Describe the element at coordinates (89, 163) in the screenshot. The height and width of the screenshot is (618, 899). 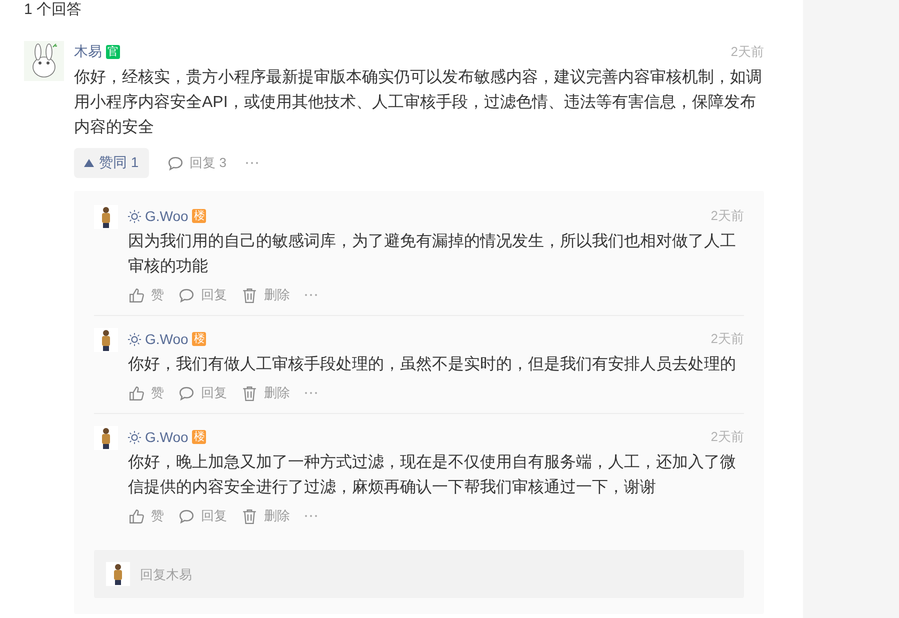
I see `triangle-icon` at that location.